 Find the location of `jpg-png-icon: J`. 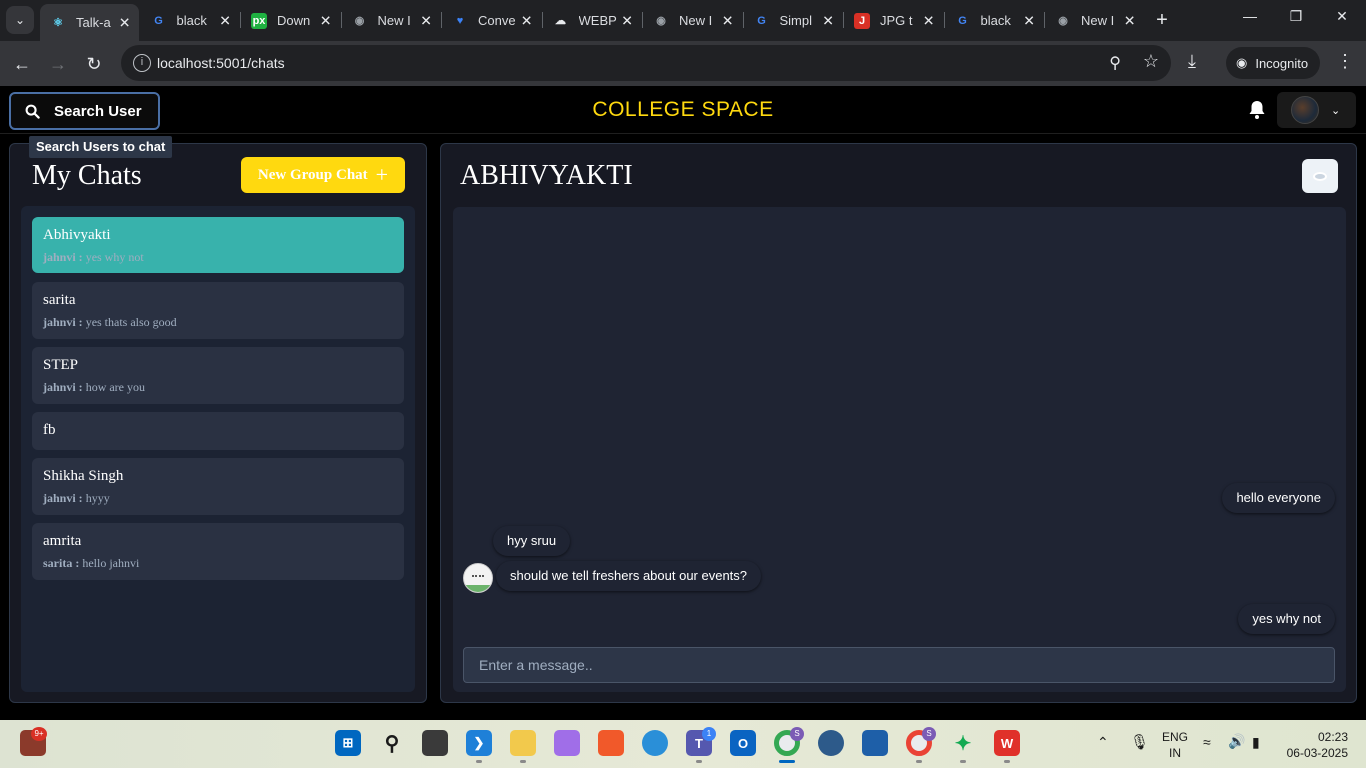

jpg-png-icon: J is located at coordinates (862, 20).